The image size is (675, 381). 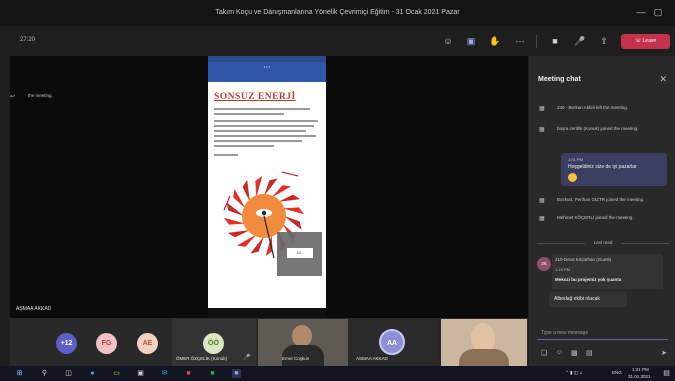 What do you see at coordinates (337, 41) in the screenshot?
I see `meeting-toolbar: 27:20 ☺ ▣ ✋ ⋯ ■ 🎤 ⇧ ☏ Leave` at bounding box center [337, 41].